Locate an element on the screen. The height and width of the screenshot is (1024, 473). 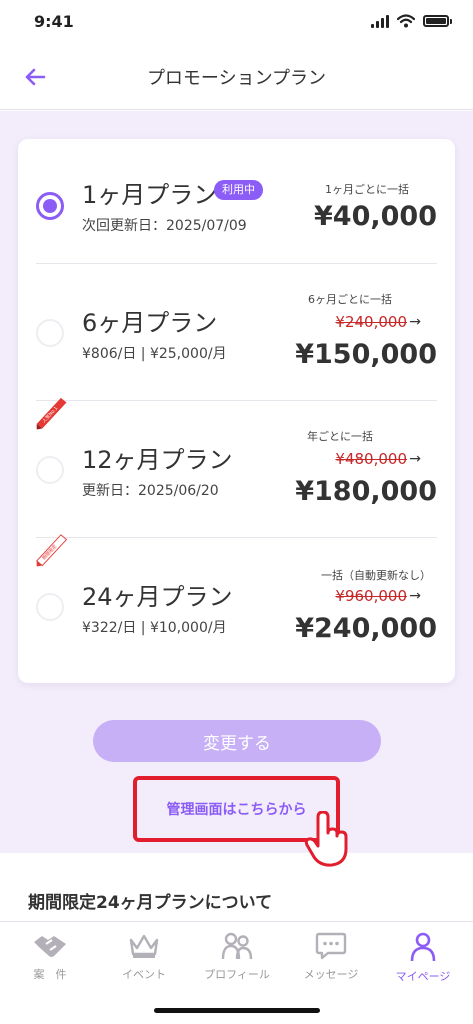
plan-name: 6ヶ月プラン is located at coordinates (150, 323).